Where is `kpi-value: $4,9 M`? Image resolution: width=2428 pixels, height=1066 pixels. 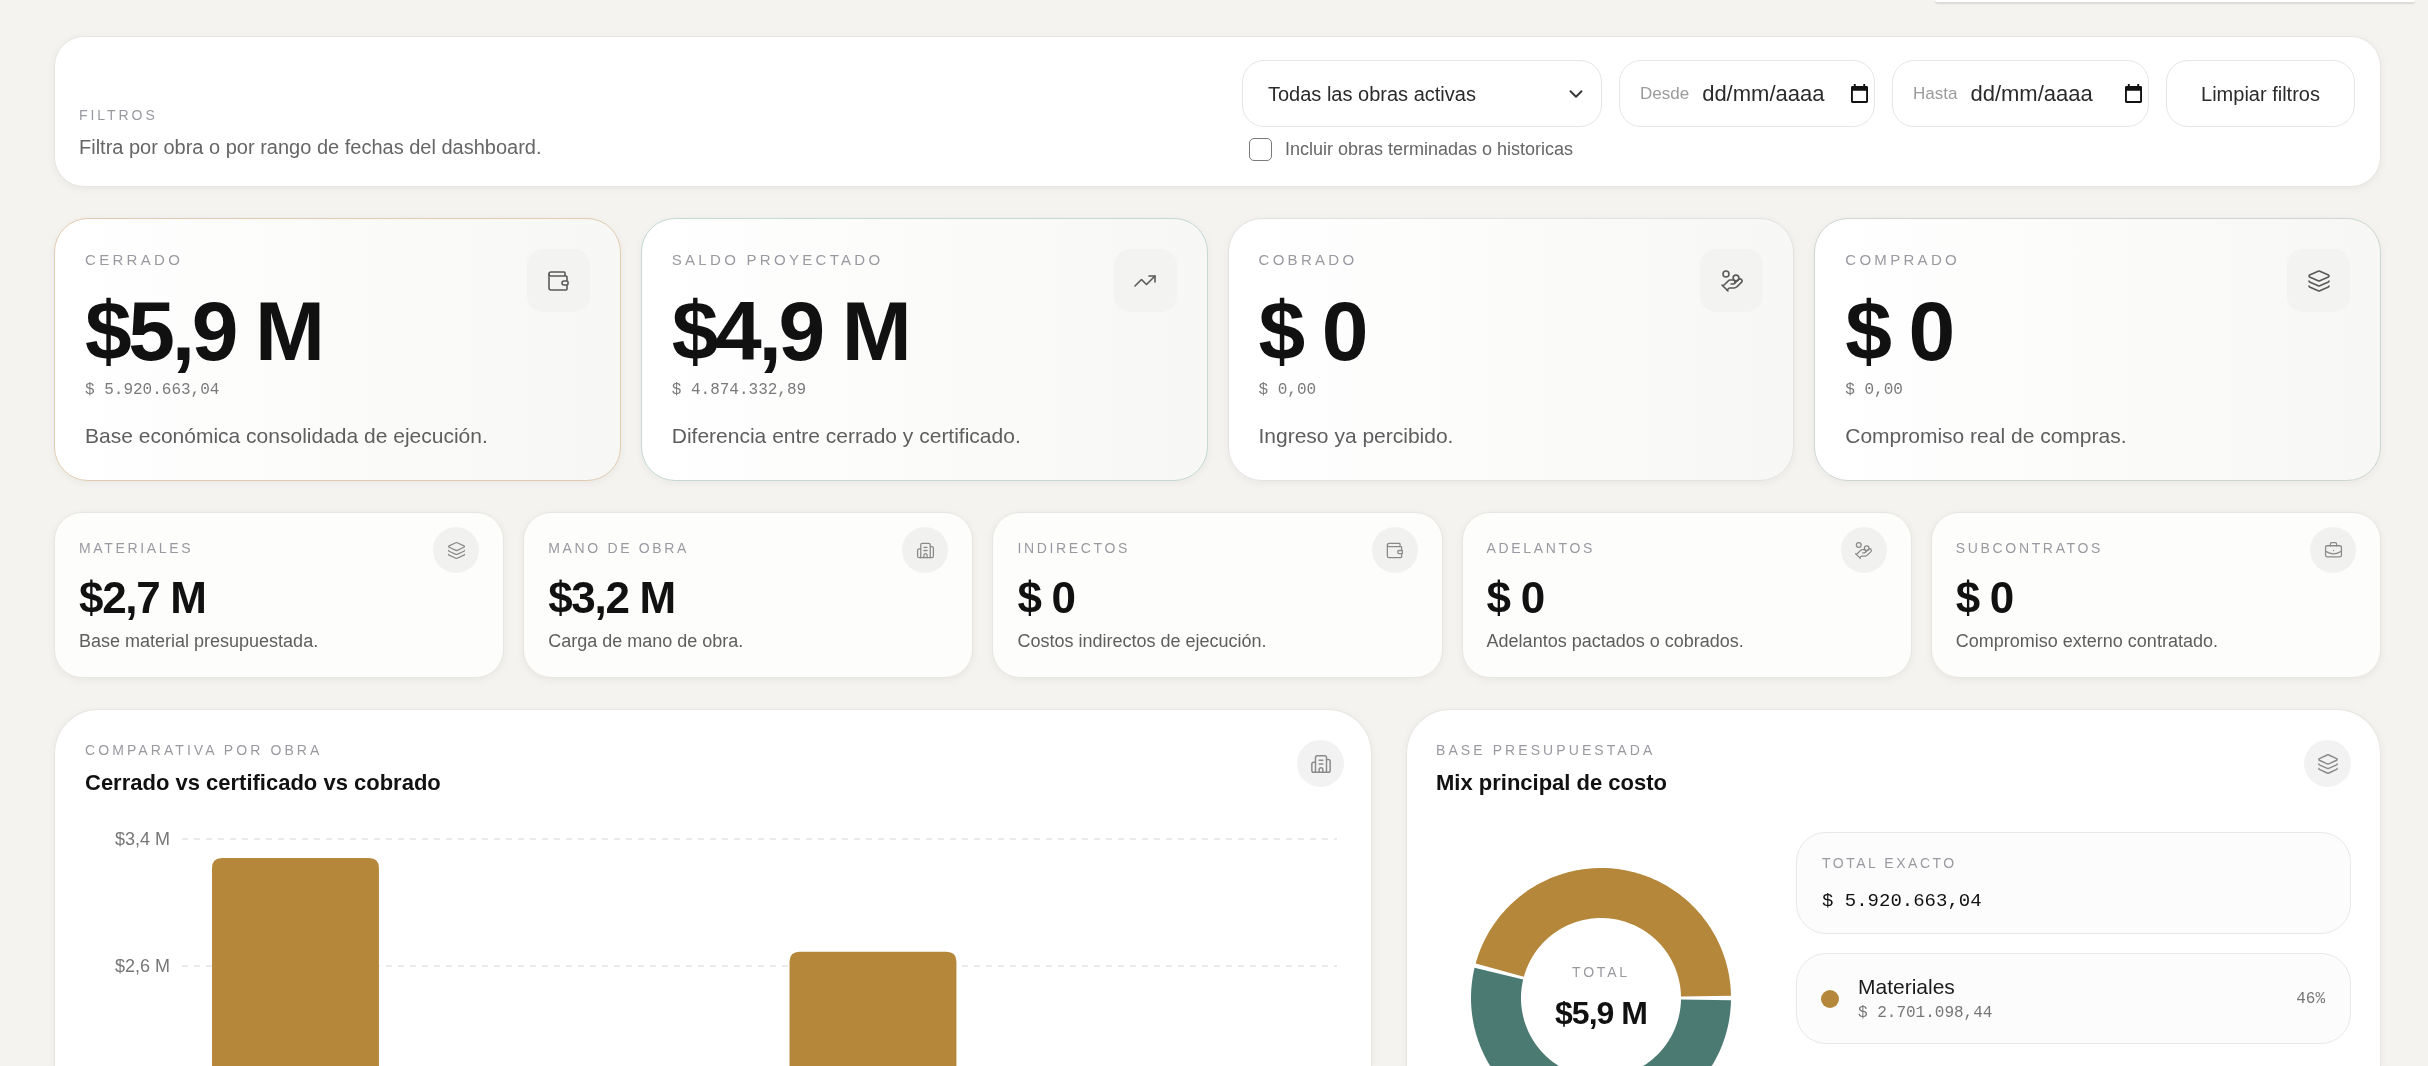 kpi-value: $4,9 M is located at coordinates (790, 331).